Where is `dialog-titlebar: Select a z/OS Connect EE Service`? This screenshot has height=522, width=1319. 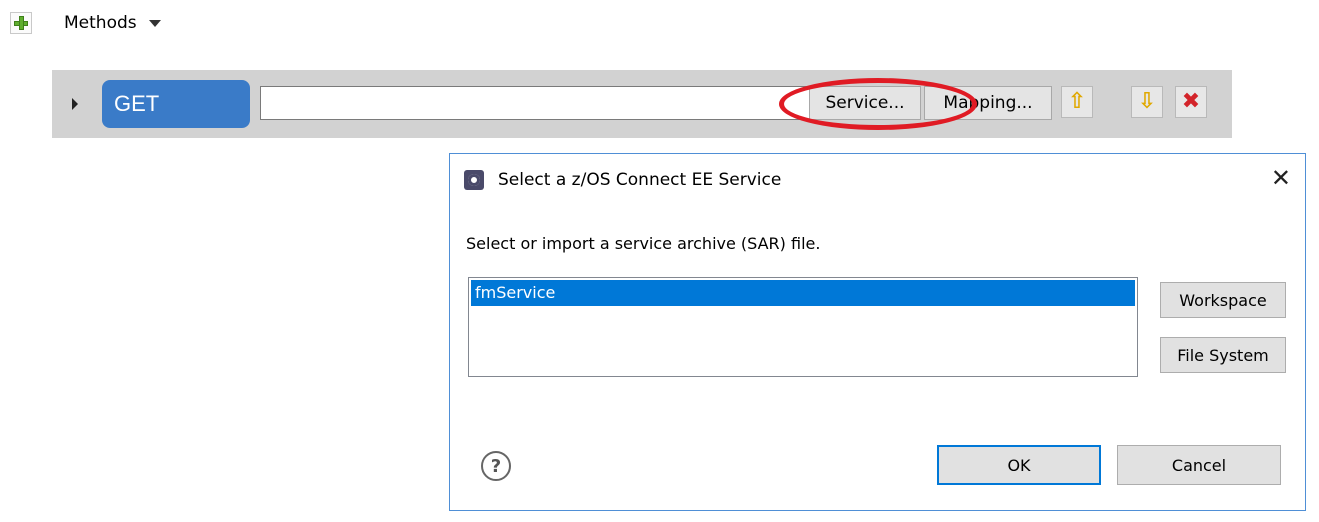
dialog-titlebar: Select a z/OS Connect EE Service is located at coordinates (622, 180).